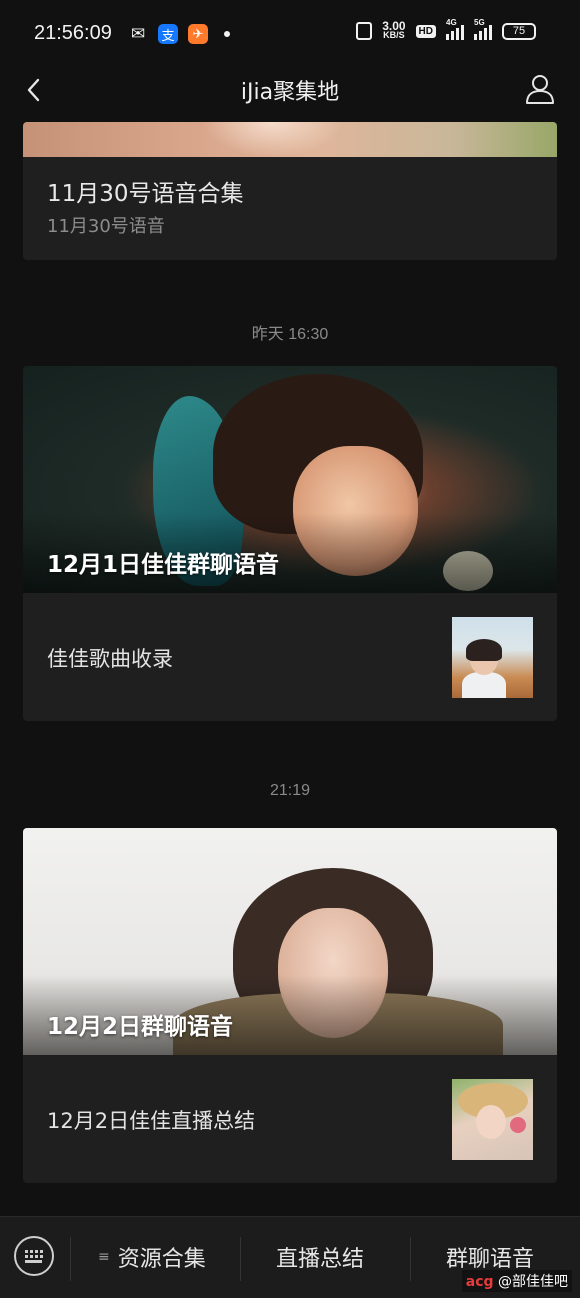  Describe the element at coordinates (533, 1282) in the screenshot. I see `watermark-text: @部佳佳吧` at that location.